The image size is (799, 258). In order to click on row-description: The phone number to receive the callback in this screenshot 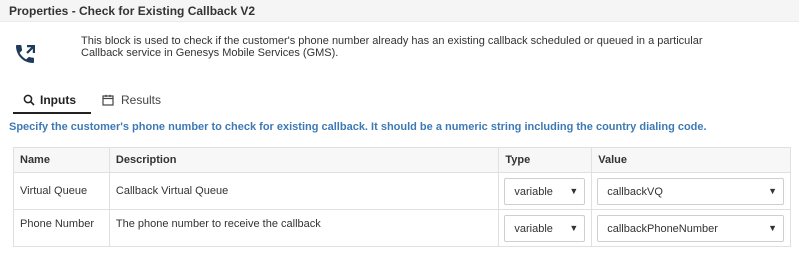, I will do `click(304, 228)`.